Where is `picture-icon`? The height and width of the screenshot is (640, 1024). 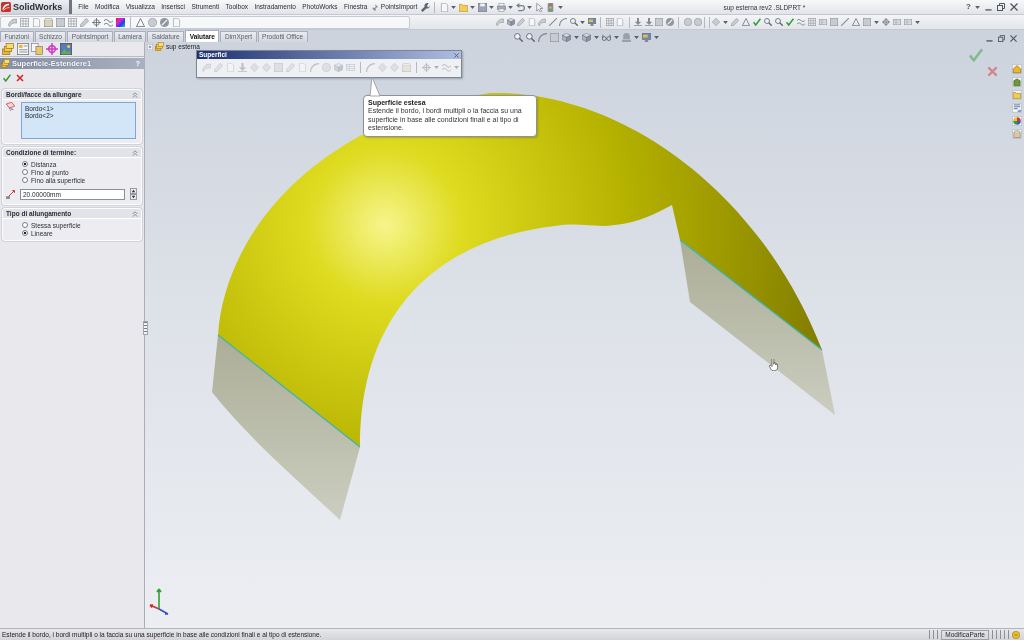
picture-icon is located at coordinates (66, 49).